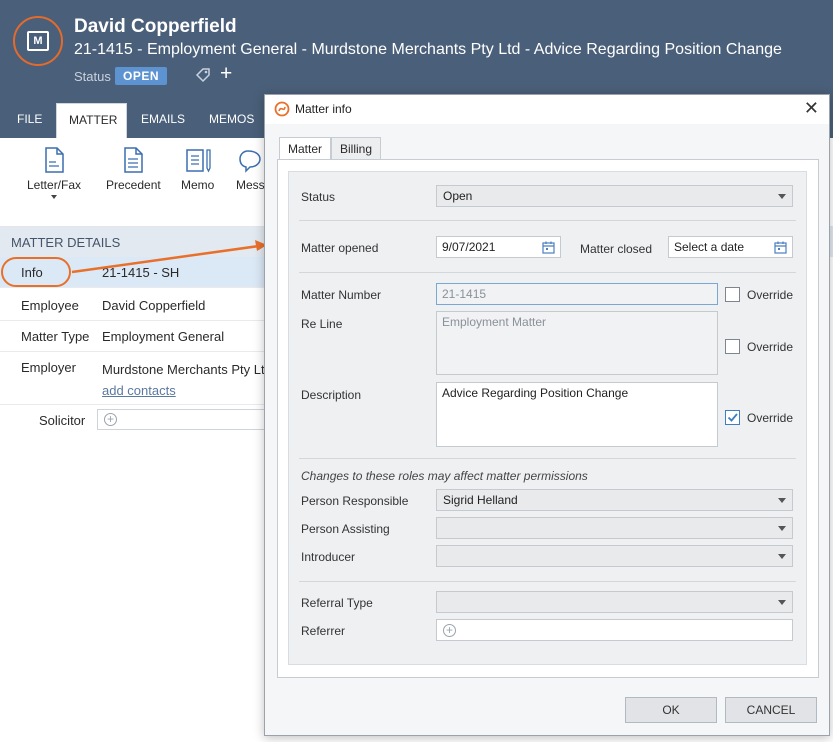  What do you see at coordinates (203, 75) in the screenshot?
I see `tag-icon` at bounding box center [203, 75].